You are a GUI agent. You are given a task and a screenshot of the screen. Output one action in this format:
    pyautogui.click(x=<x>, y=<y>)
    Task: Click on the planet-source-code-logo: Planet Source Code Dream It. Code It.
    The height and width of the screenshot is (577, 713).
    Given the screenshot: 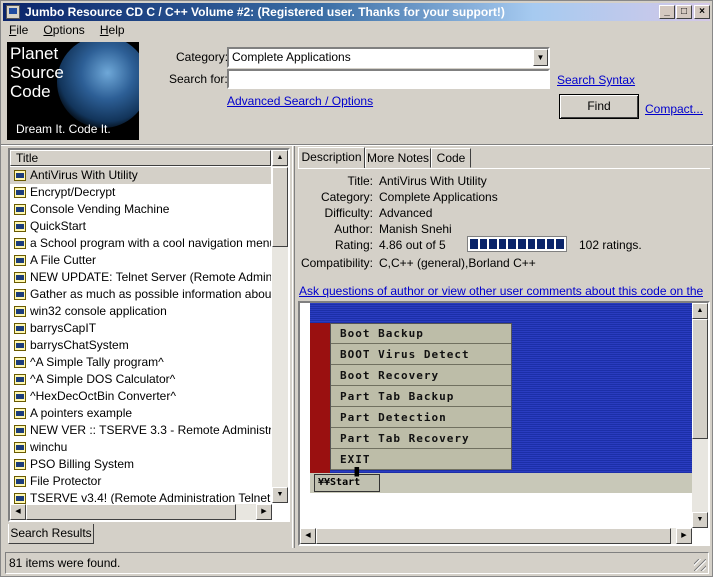 What is the action you would take?
    pyautogui.click(x=73, y=91)
    